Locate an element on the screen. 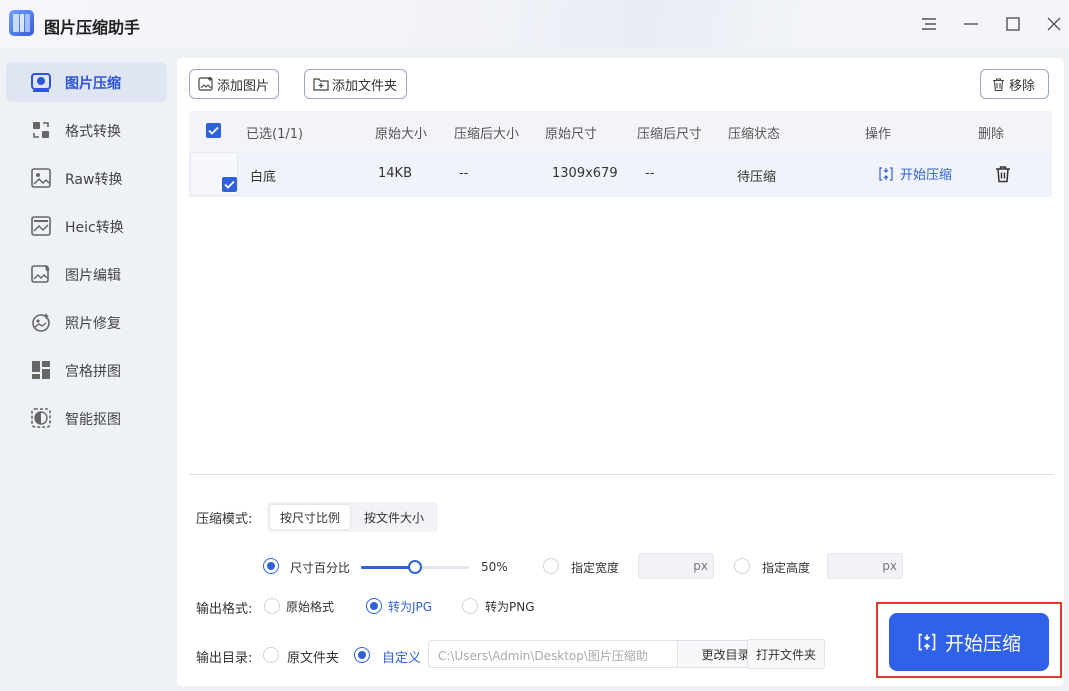  mode-option-file-size: 按文件大小 is located at coordinates (394, 517).